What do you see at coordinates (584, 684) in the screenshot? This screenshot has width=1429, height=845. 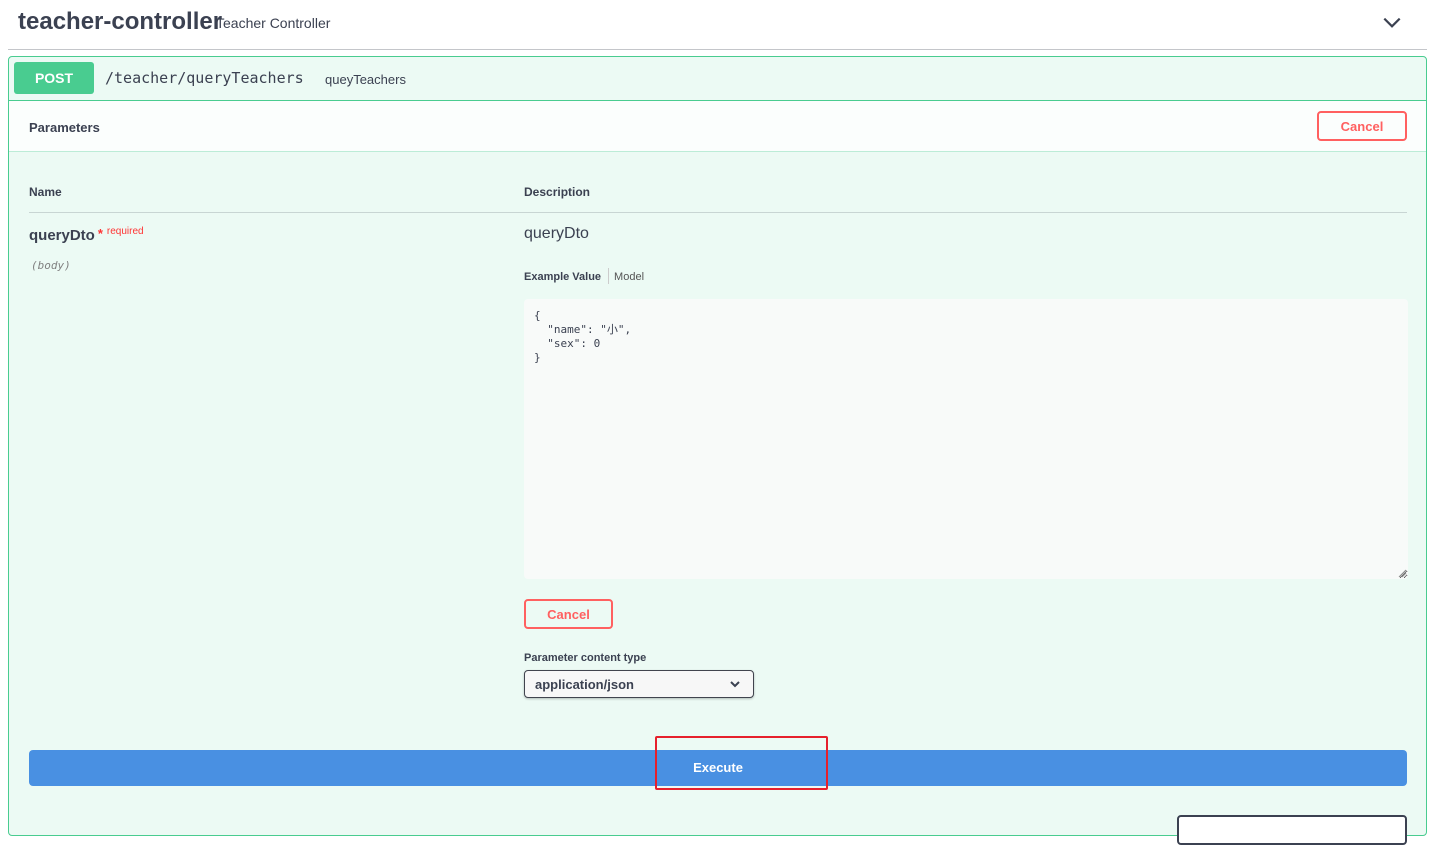 I see `content-type-value: application/json` at bounding box center [584, 684].